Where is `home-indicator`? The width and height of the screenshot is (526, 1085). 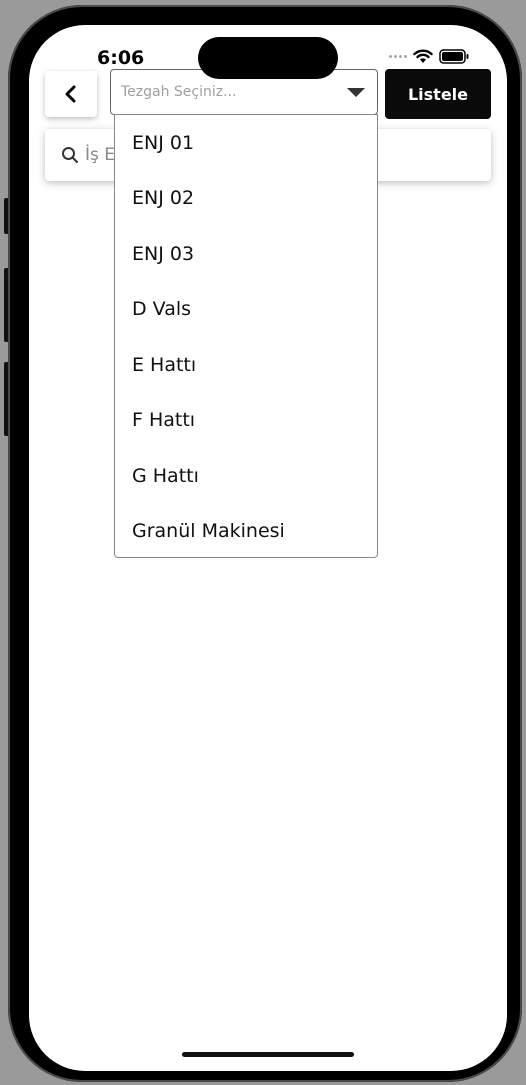 home-indicator is located at coordinates (268, 1054).